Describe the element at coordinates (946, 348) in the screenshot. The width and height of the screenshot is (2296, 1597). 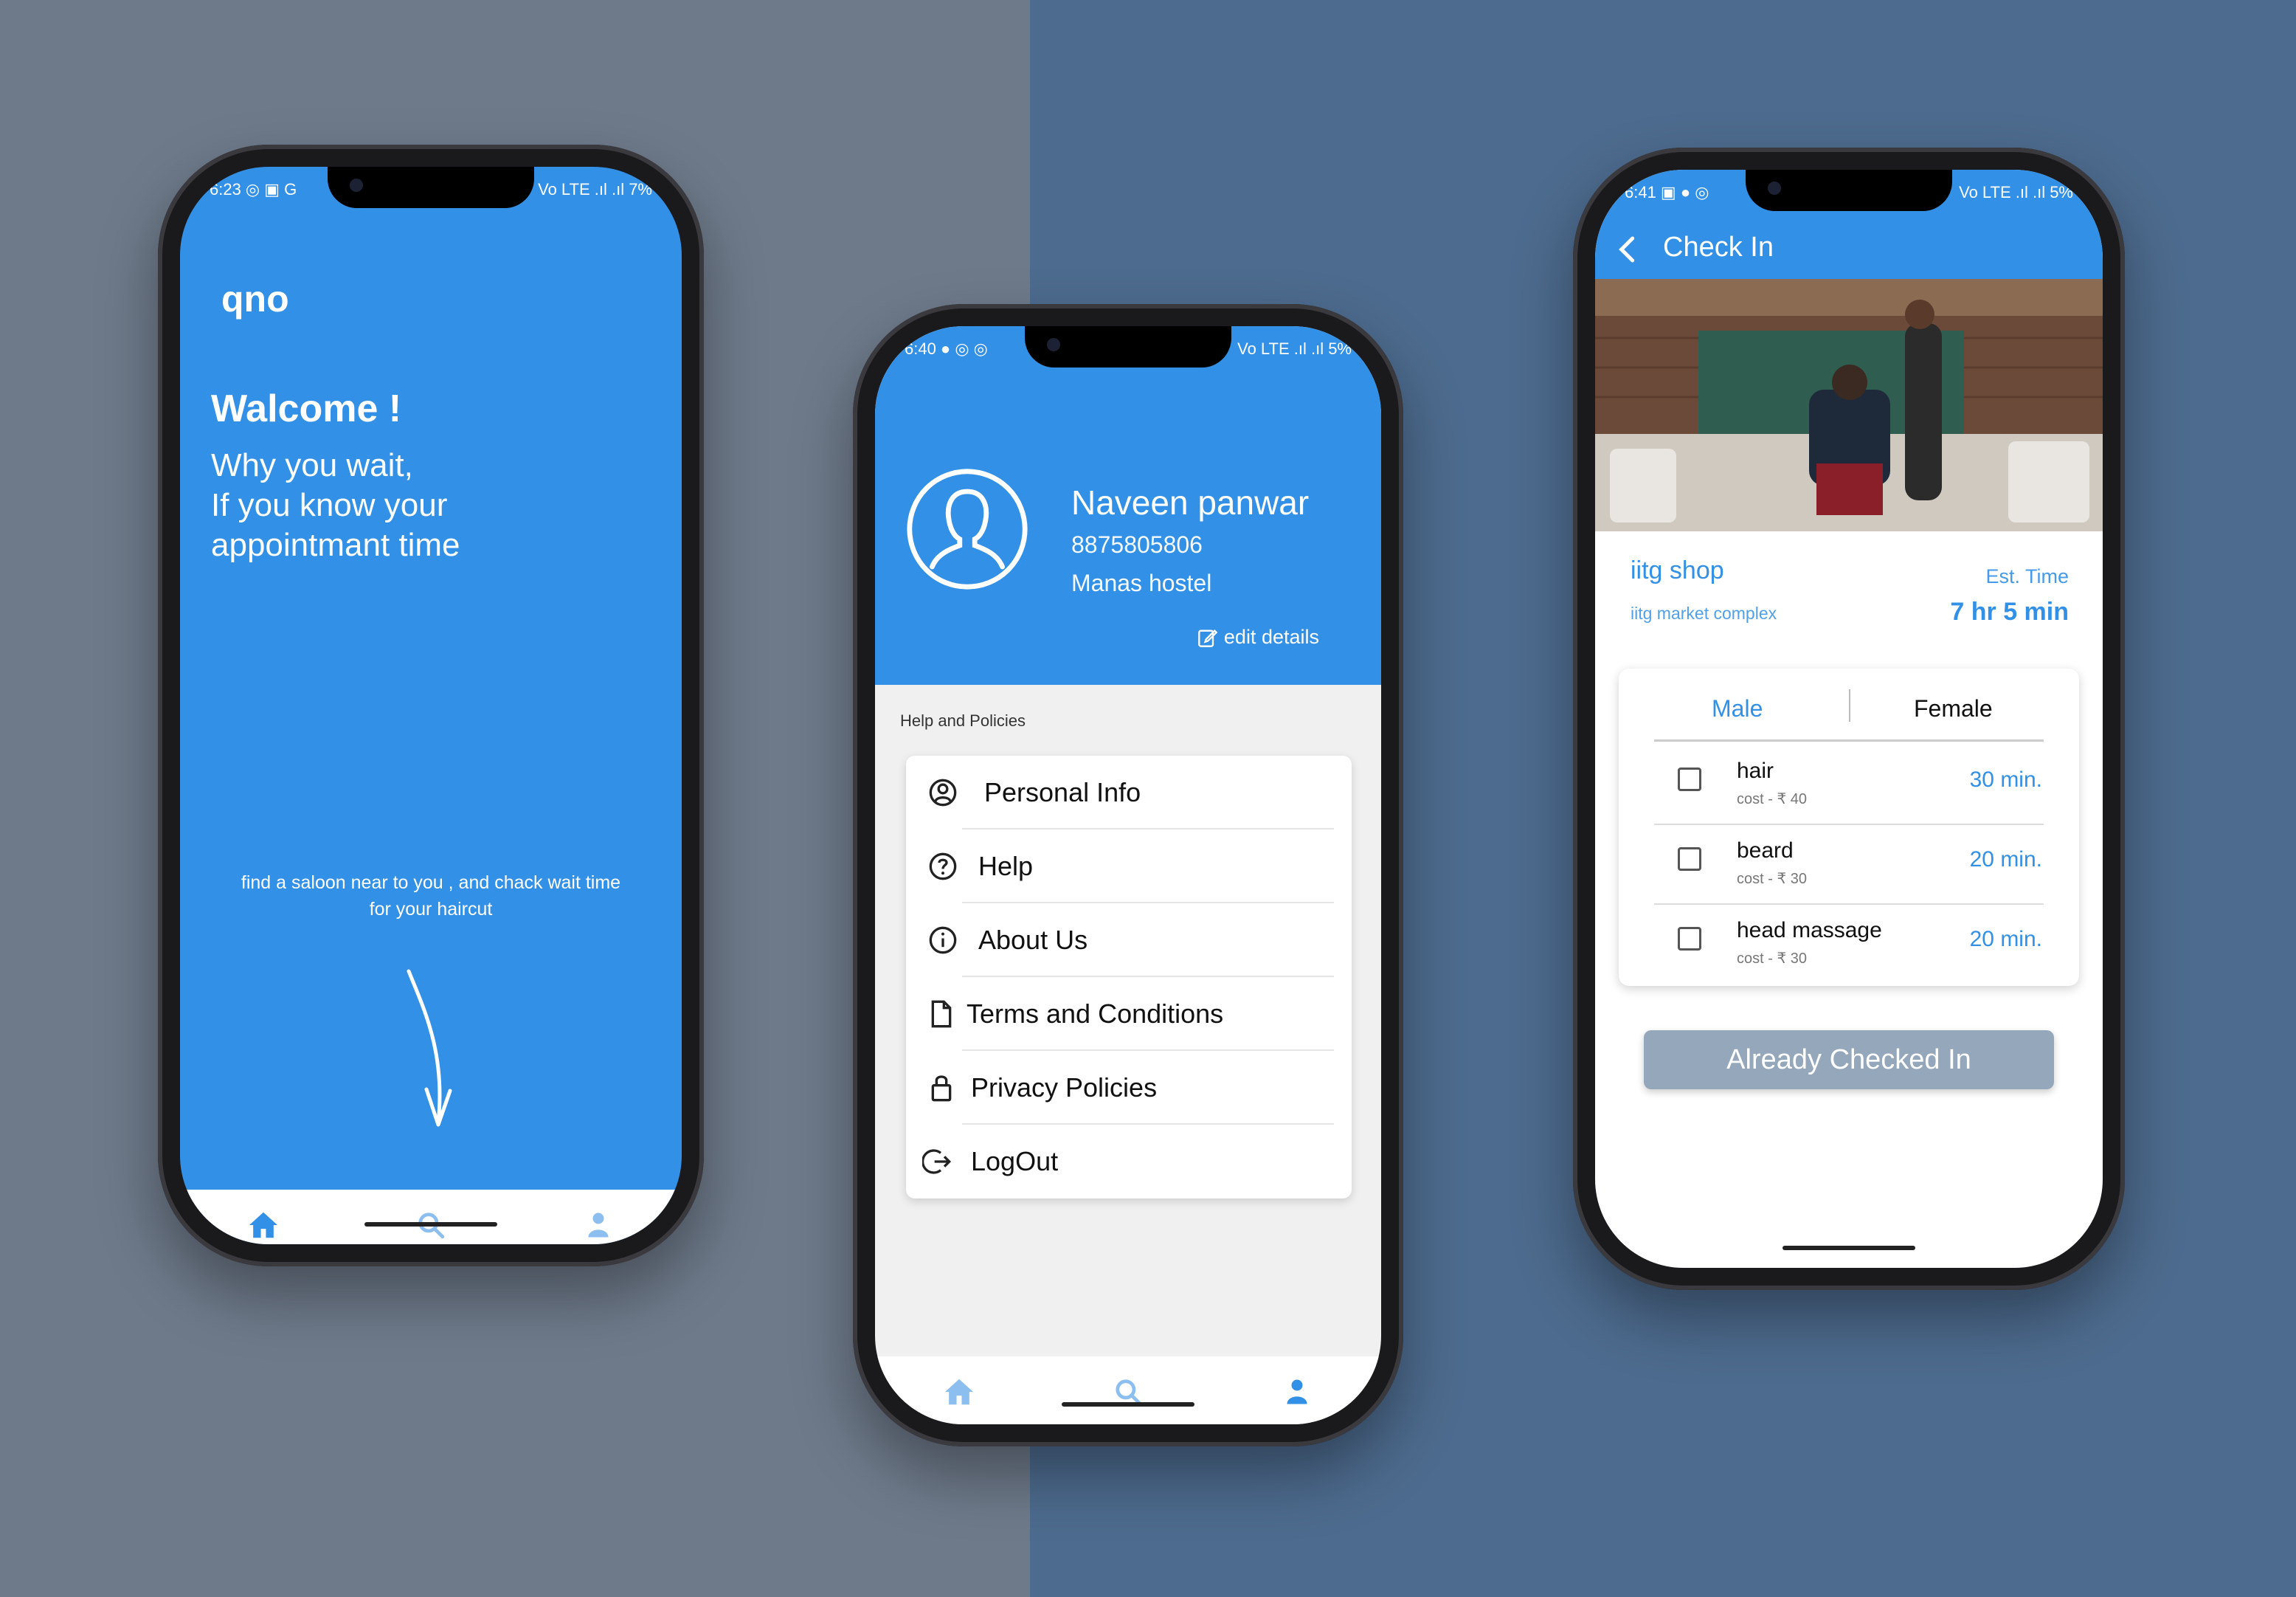
I see `status-time: 6:40 ● ◎ ◎` at that location.